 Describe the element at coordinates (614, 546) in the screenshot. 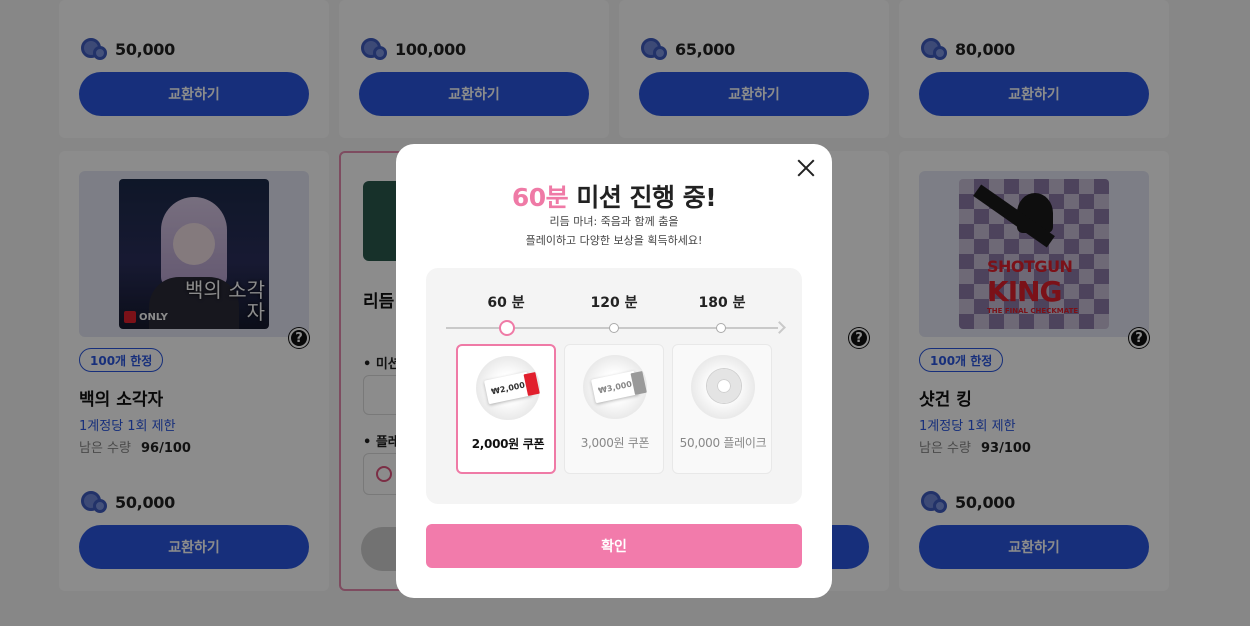

I see `confirm-button: 확인` at that location.